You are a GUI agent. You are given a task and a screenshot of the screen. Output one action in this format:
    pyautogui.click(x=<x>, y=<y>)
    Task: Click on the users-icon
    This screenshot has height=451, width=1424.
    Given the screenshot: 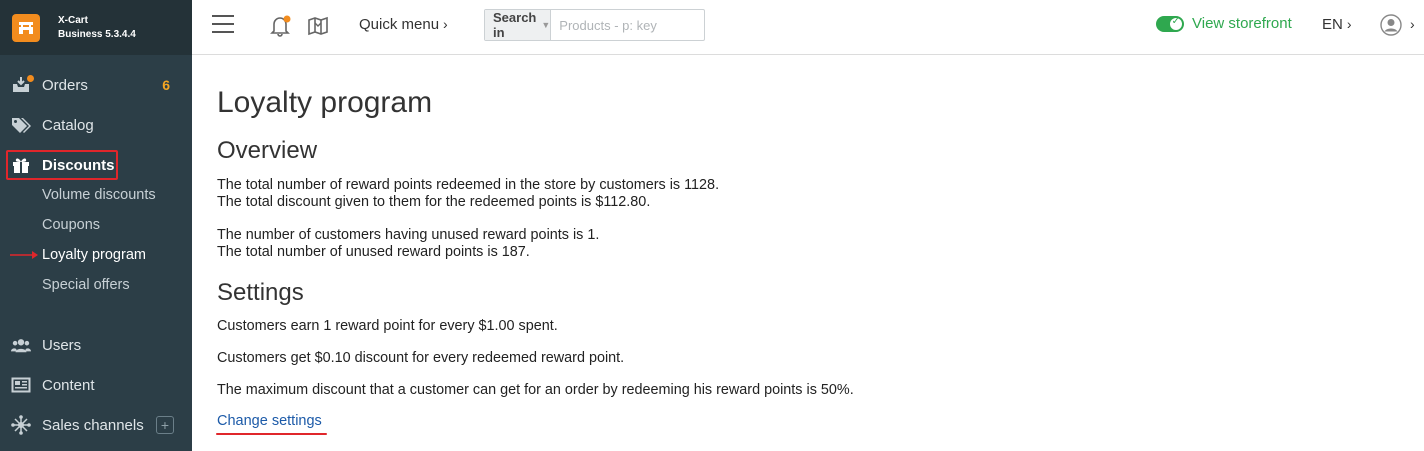 What is the action you would take?
    pyautogui.click(x=21, y=345)
    